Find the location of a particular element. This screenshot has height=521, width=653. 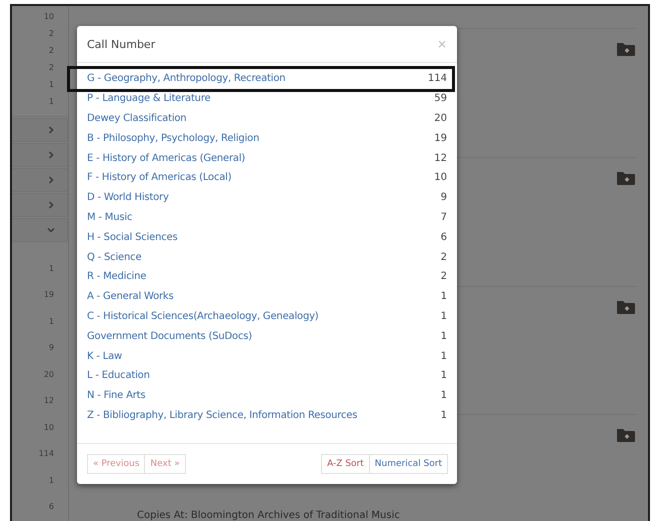

sort-button: A-Z Sort is located at coordinates (345, 464).